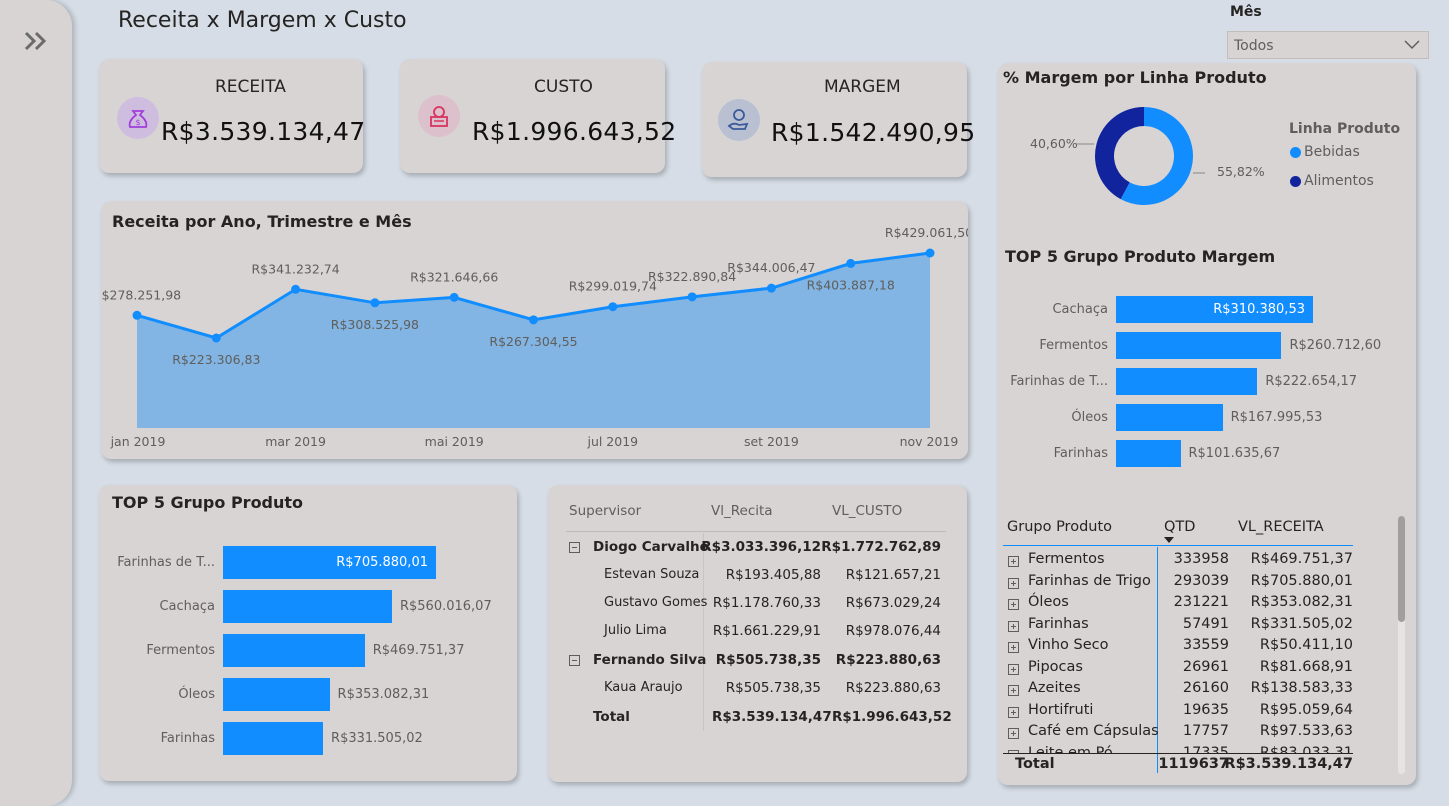 Image resolution: width=1449 pixels, height=806 pixels. Describe the element at coordinates (1201, 602) in the screenshot. I see `qtd-cell: 231221` at that location.